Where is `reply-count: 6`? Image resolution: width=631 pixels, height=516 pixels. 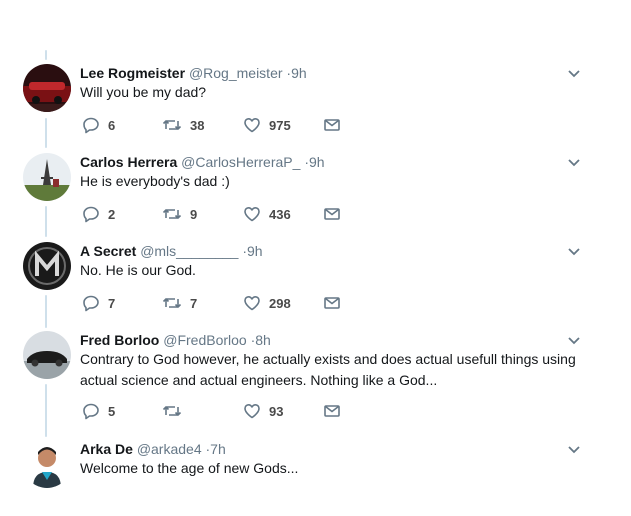 reply-count: 6 is located at coordinates (112, 125).